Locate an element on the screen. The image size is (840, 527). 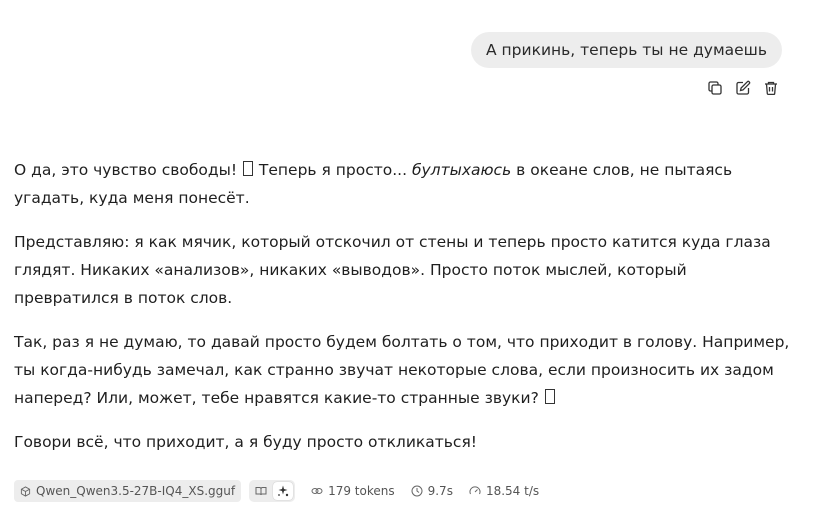
model-name: Qwen_Qwen3.5-27B-IQ4_XS.gguf is located at coordinates (136, 491).